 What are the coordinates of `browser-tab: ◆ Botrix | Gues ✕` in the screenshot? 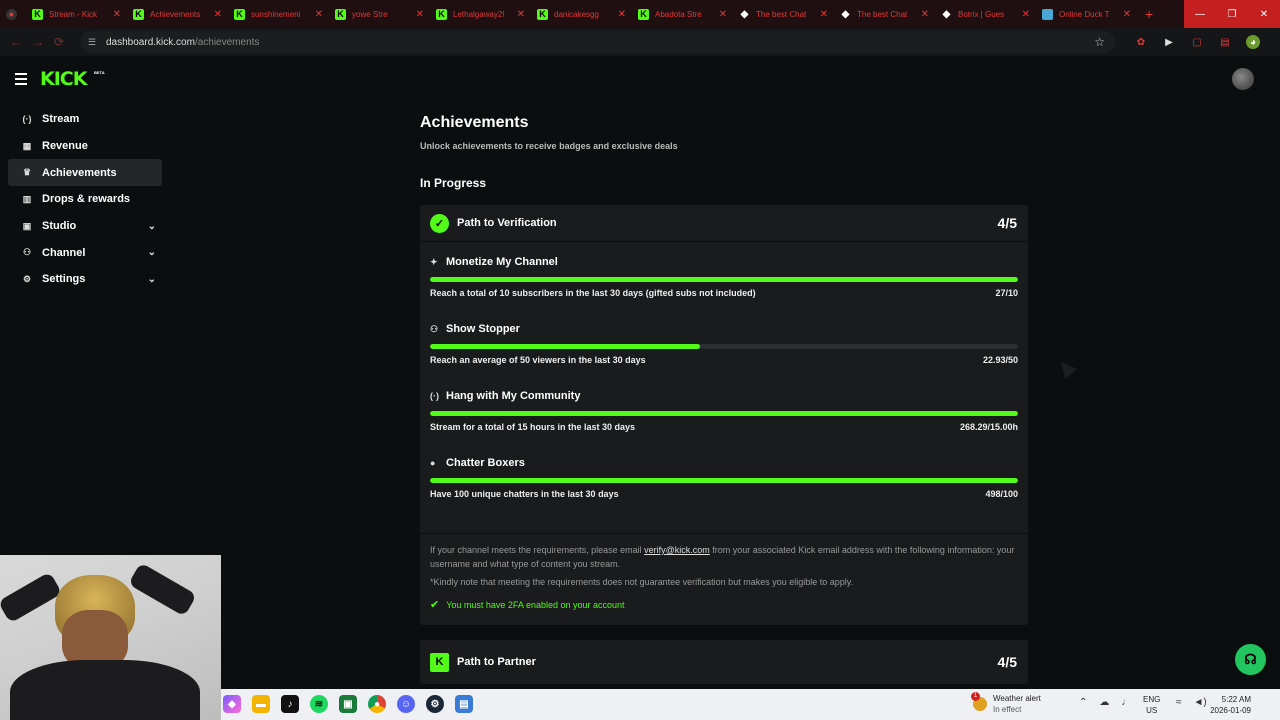 It's located at (985, 14).